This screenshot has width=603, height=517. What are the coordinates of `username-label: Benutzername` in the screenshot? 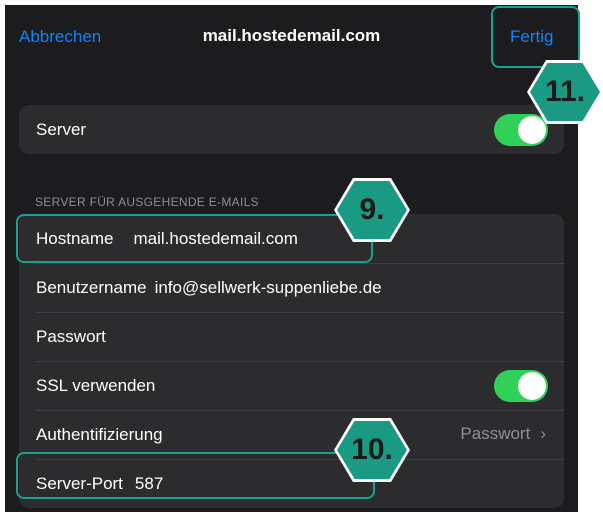 It's located at (91, 287).